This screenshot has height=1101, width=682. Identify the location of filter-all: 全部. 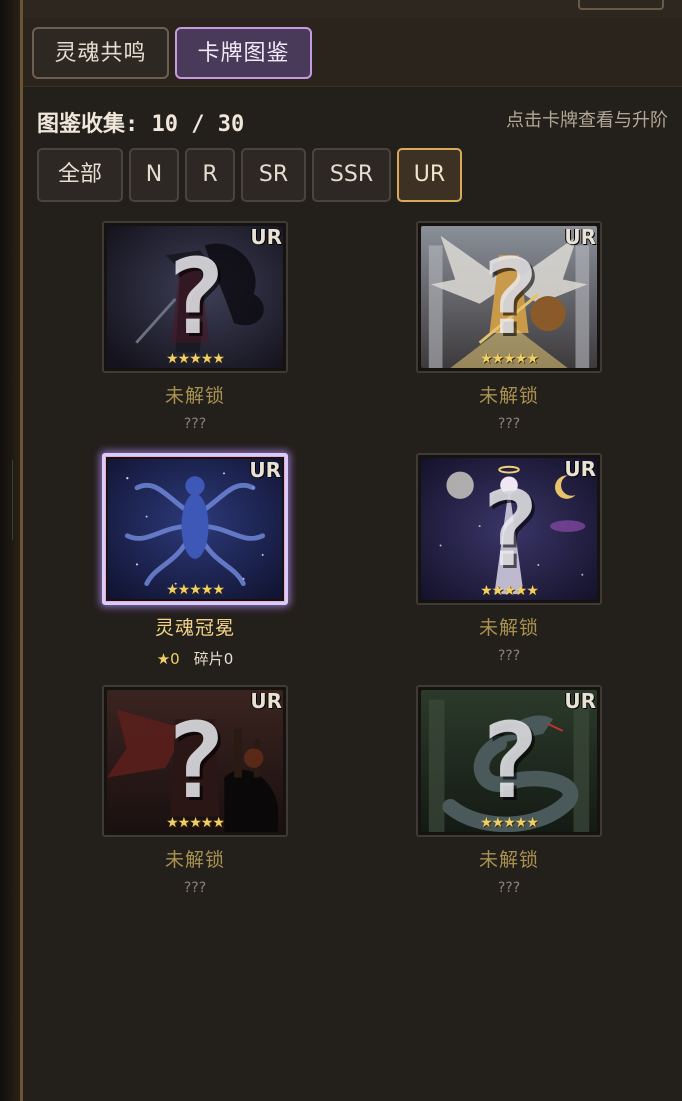
(80, 175).